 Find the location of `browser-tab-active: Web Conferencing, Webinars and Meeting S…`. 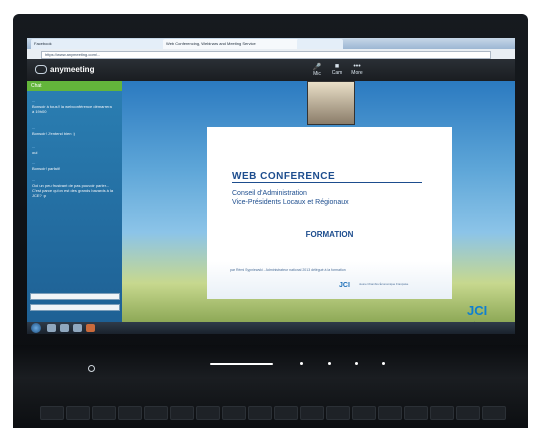

browser-tab-active: Web Conferencing, Webinars and Meeting S… is located at coordinates (231, 44).